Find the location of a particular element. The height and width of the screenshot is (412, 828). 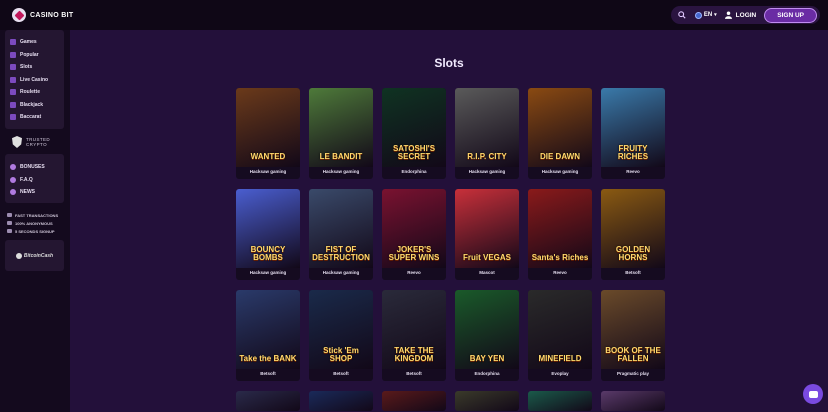

chat-button is located at coordinates (813, 394).